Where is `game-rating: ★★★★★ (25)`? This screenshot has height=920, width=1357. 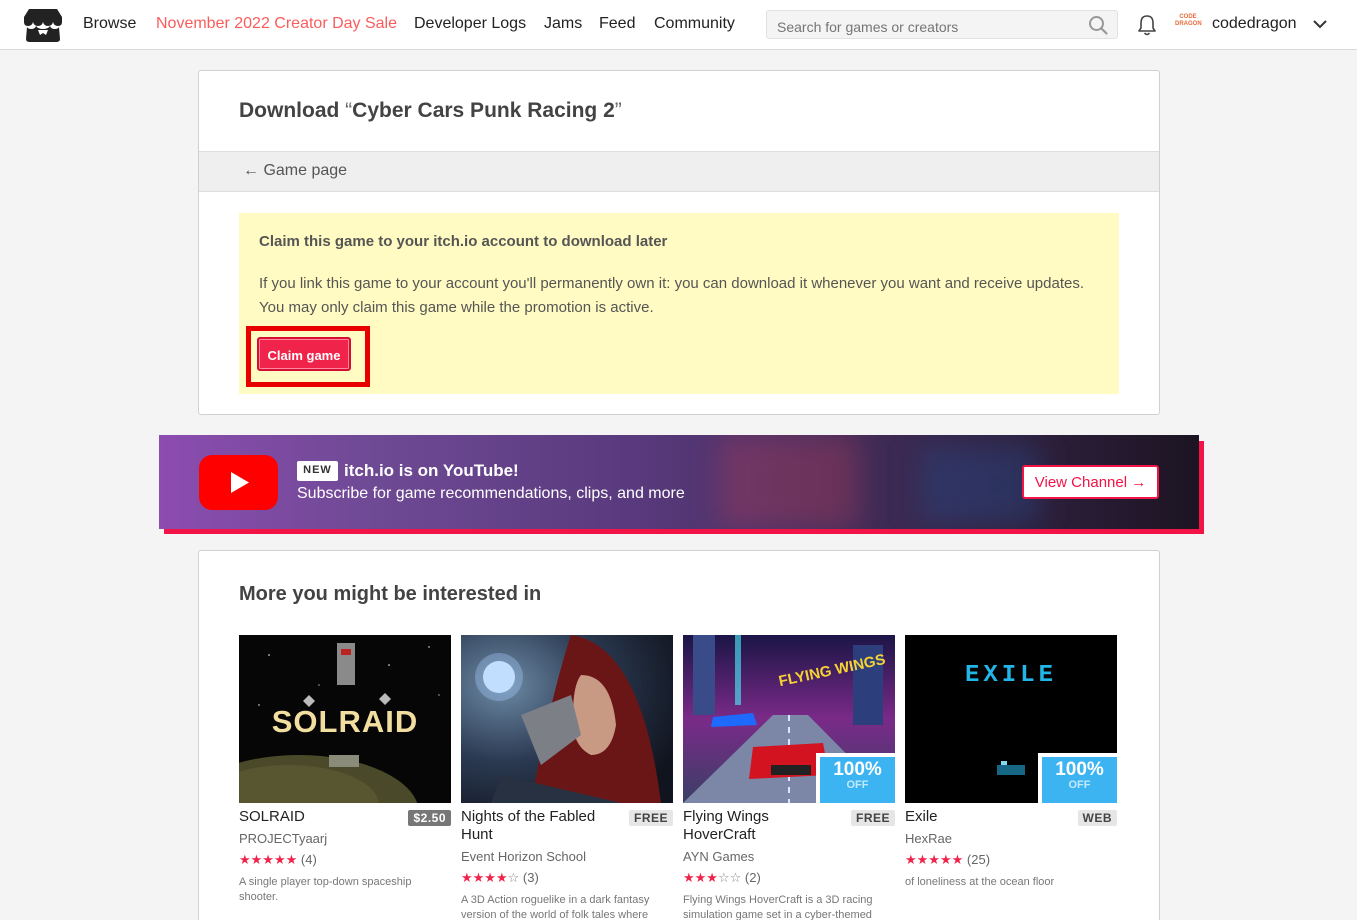 game-rating: ★★★★★ (25) is located at coordinates (948, 859).